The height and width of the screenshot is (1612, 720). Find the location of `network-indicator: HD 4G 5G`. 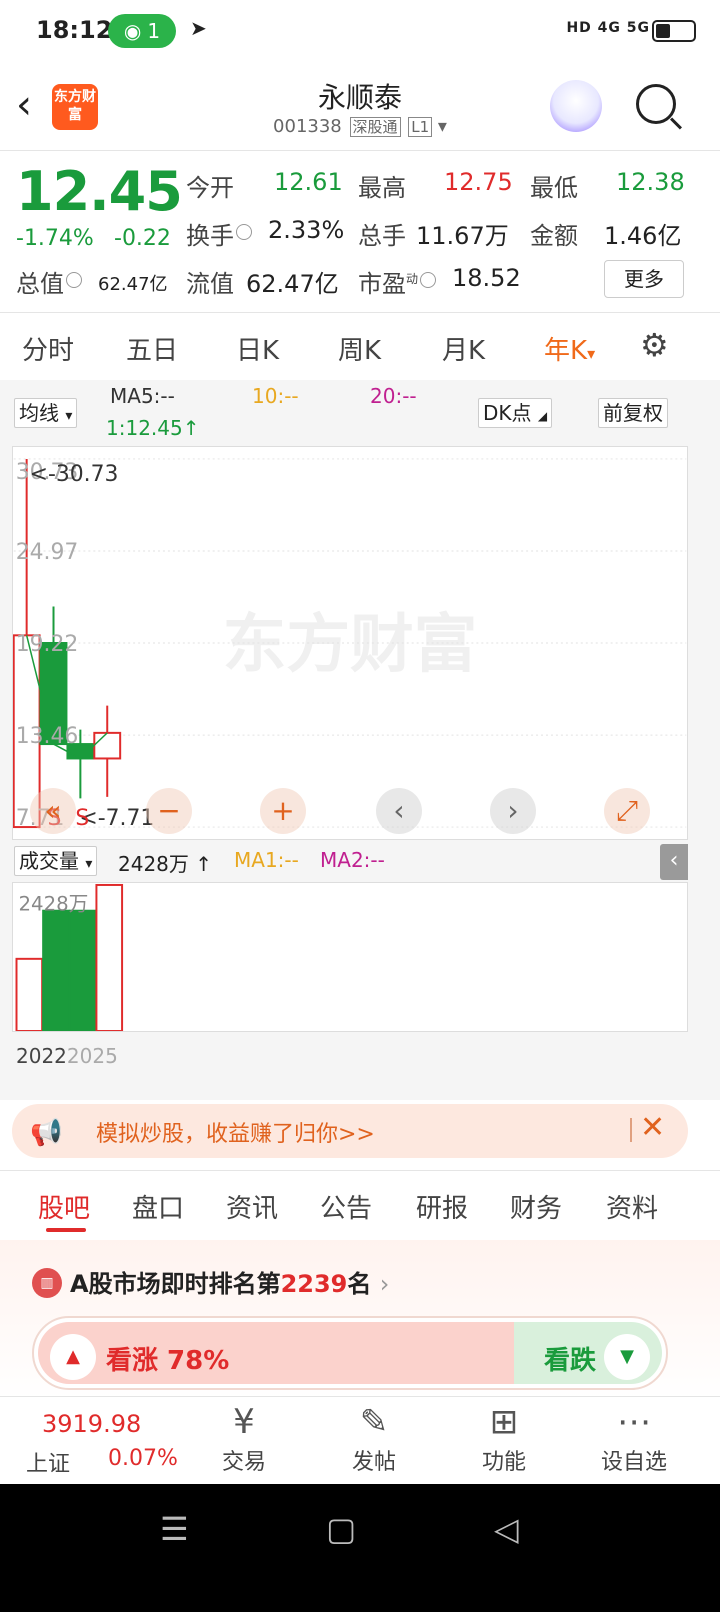

network-indicator: HD 4G 5G is located at coordinates (608, 28).